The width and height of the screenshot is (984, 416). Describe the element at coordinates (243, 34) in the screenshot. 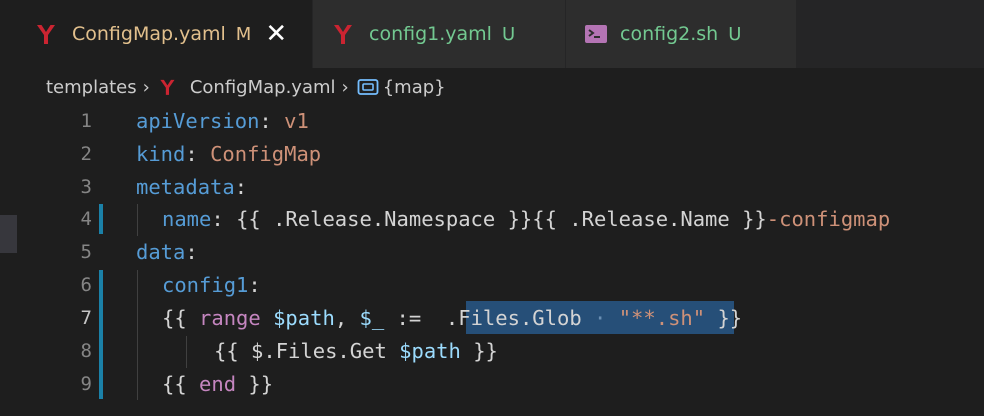

I see `modified-badge: M` at that location.